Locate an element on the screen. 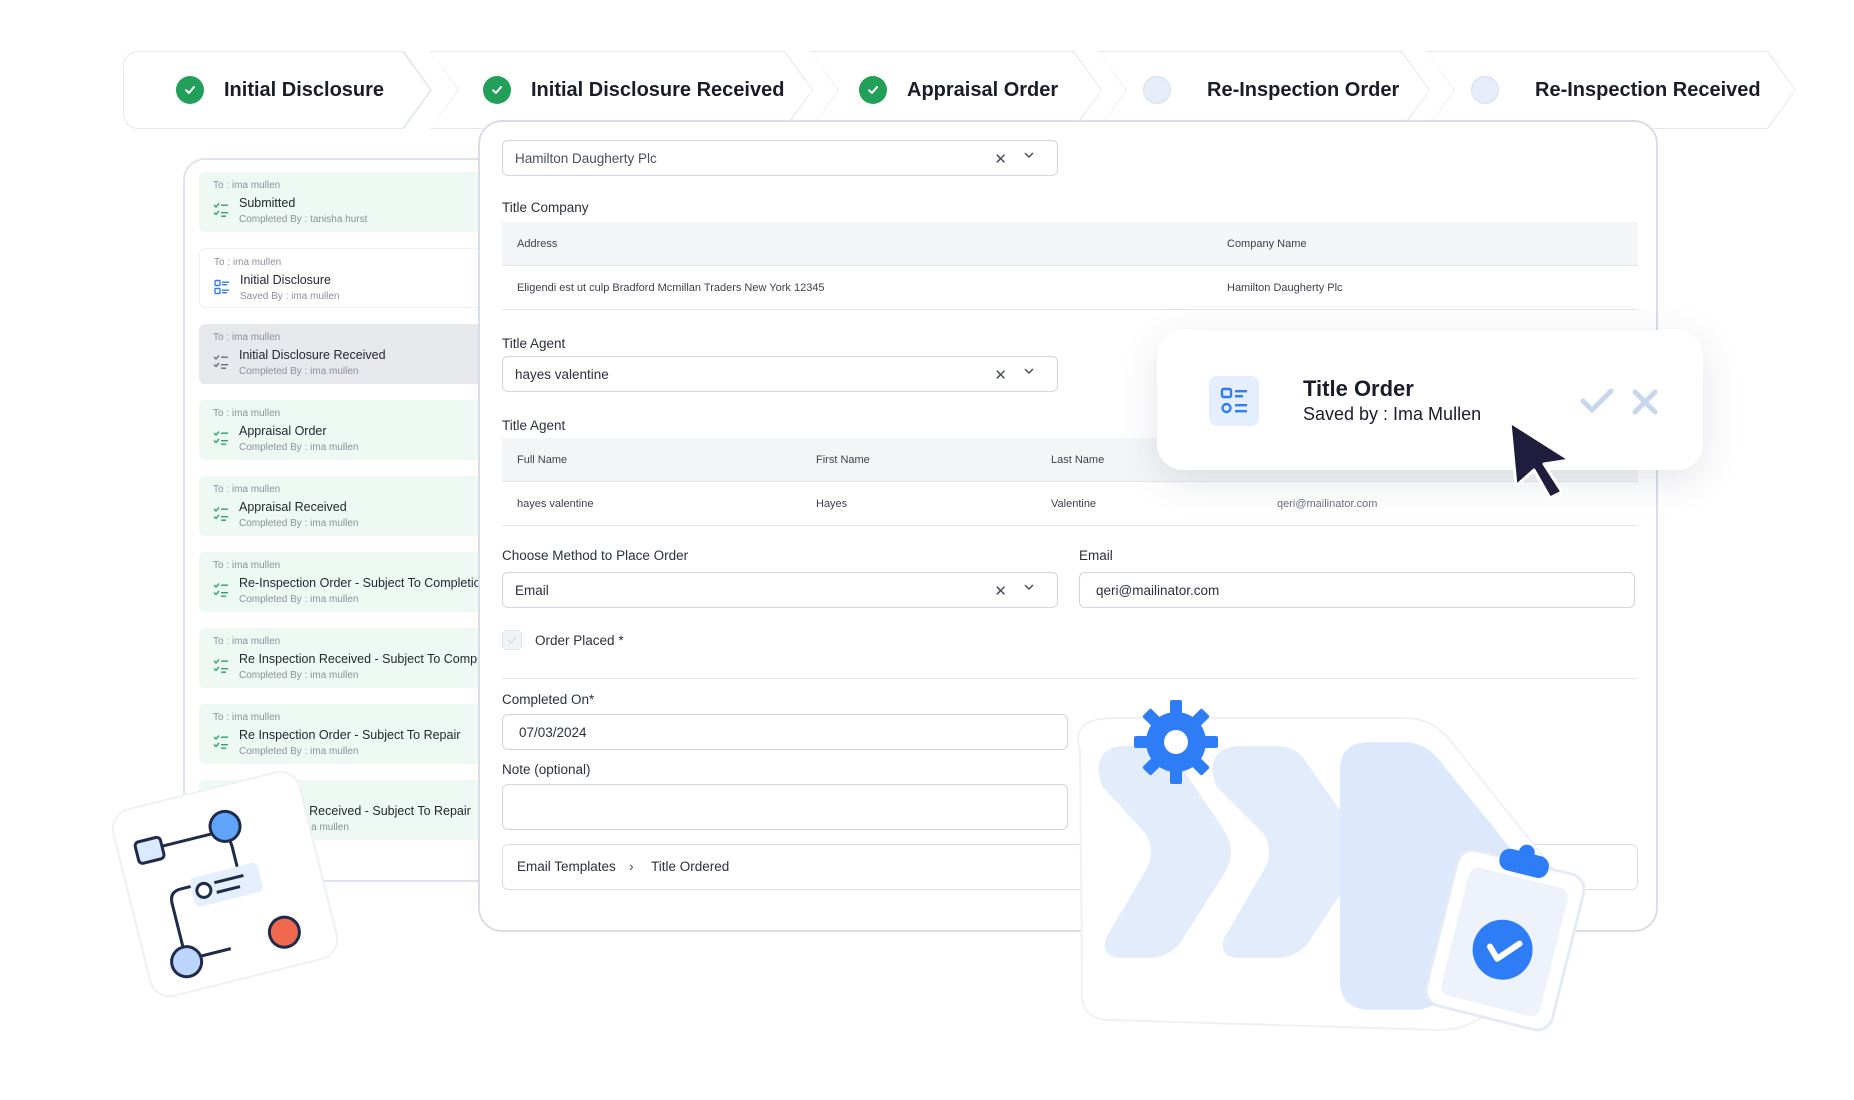 This screenshot has height=1100, width=1854. order-placed-label: Order Placed * is located at coordinates (579, 640).